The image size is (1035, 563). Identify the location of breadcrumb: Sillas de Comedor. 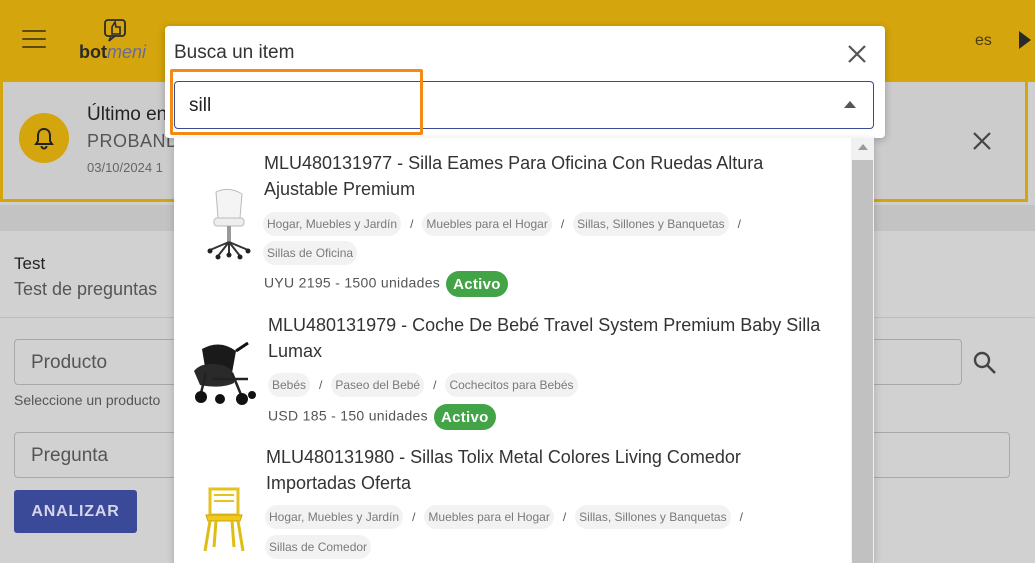
(318, 547).